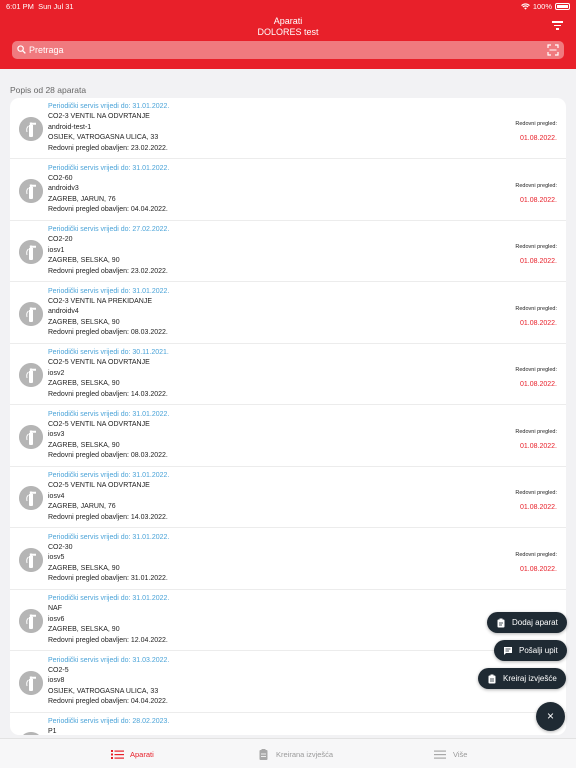 This screenshot has width=576, height=768. Describe the element at coordinates (82, 199) in the screenshot. I see `device-address: ZAGREB, JARUN, 76` at that location.